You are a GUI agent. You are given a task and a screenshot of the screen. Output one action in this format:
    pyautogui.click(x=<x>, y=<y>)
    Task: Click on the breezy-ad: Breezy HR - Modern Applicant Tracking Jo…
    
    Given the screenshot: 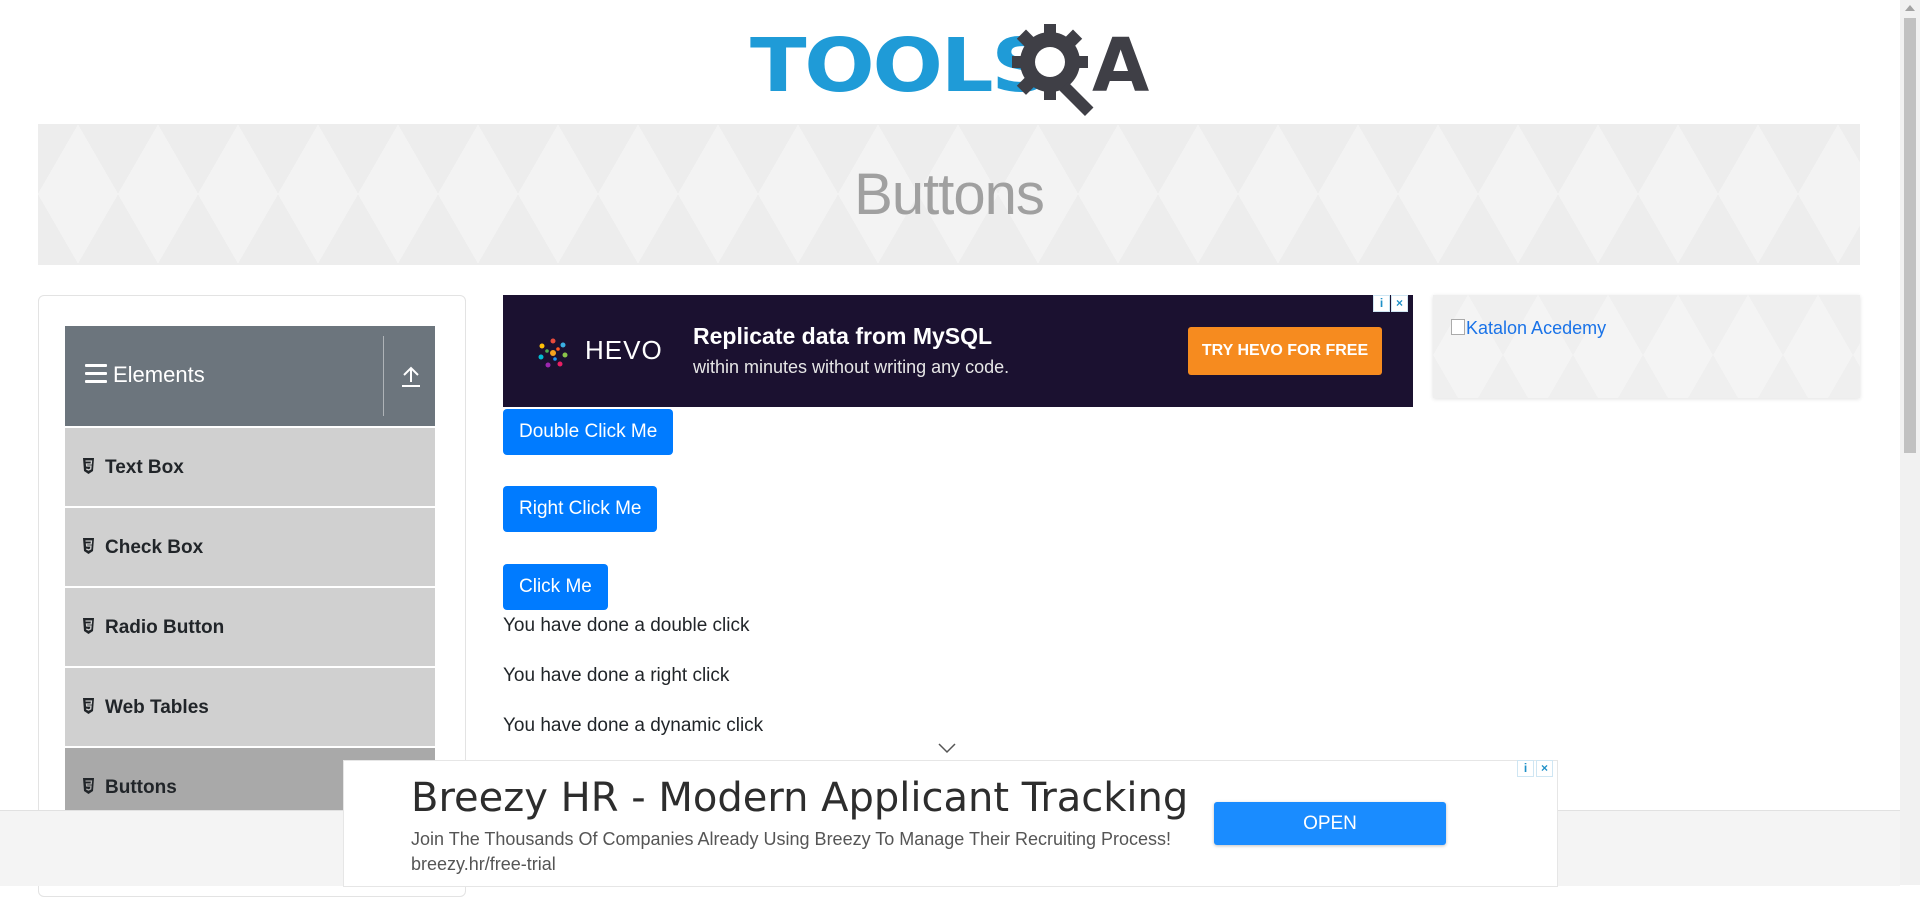 What is the action you would take?
    pyautogui.click(x=950, y=823)
    